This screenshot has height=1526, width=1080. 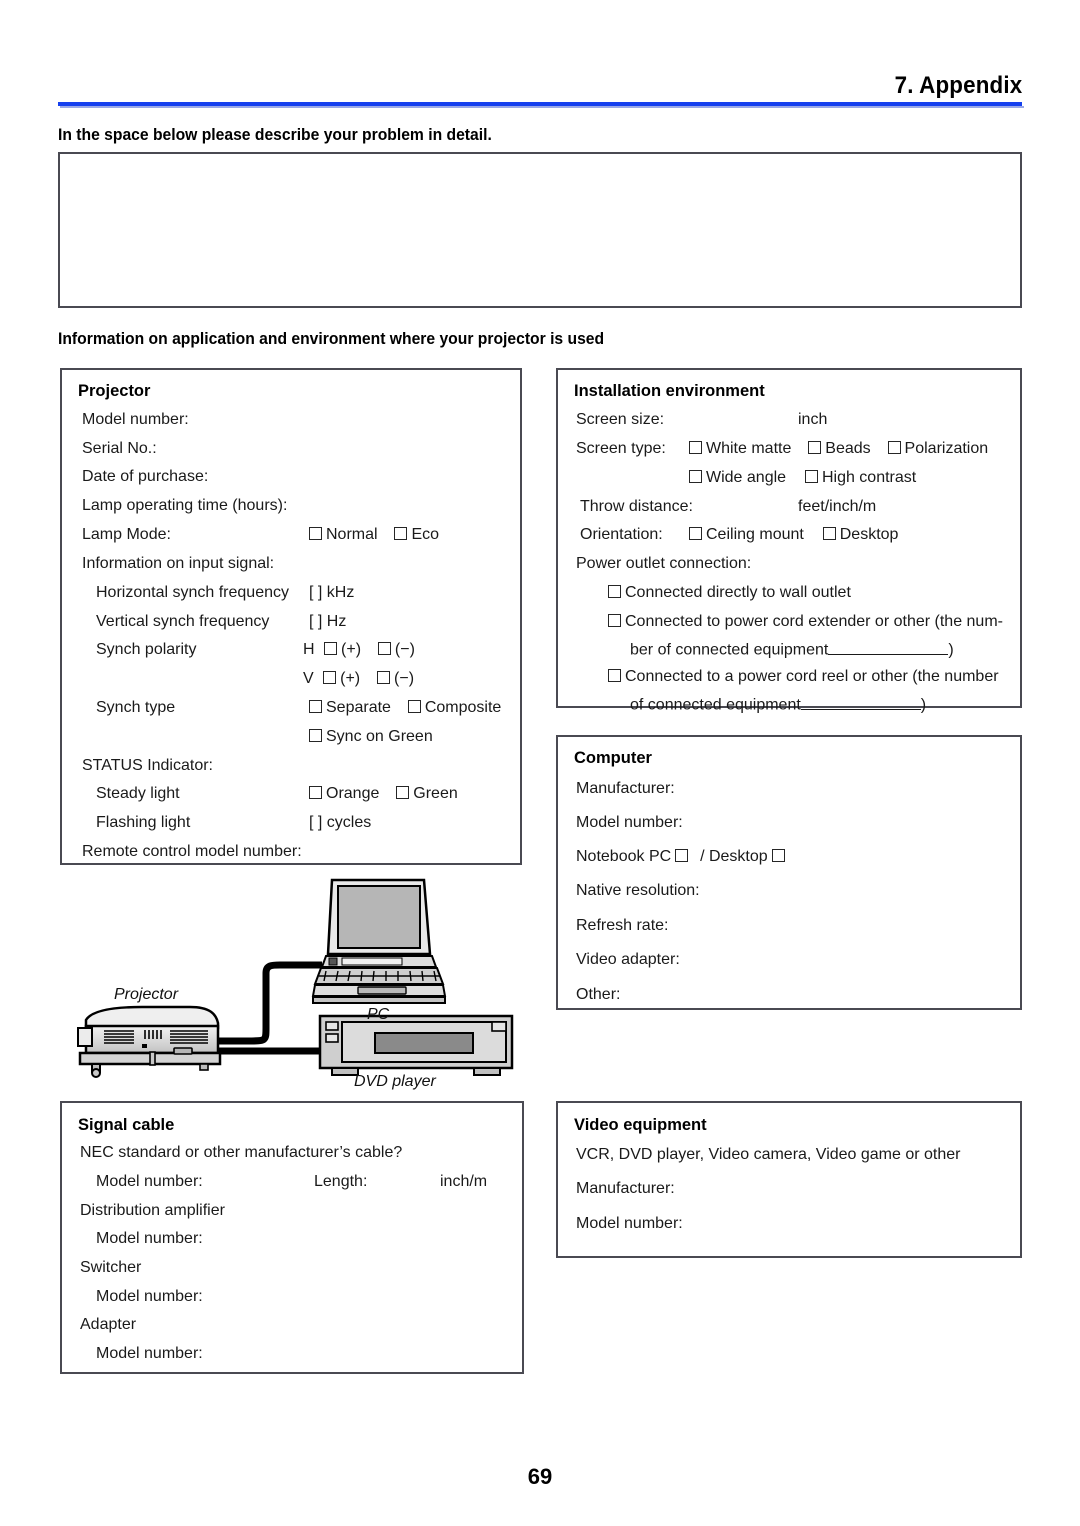 What do you see at coordinates (625, 788) in the screenshot?
I see `computer-manufacturer-label: Manufacturer:` at bounding box center [625, 788].